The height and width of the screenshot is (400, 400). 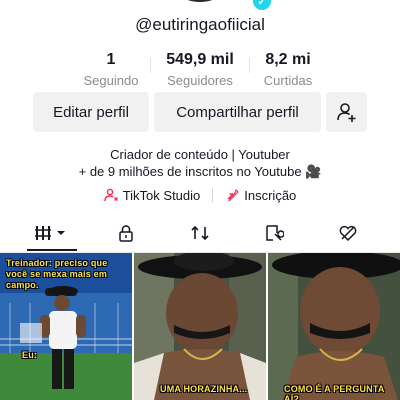 I want to click on bio-line-2-text: + de 9 milhões de inscritos no Youtube, so click(x=190, y=171).